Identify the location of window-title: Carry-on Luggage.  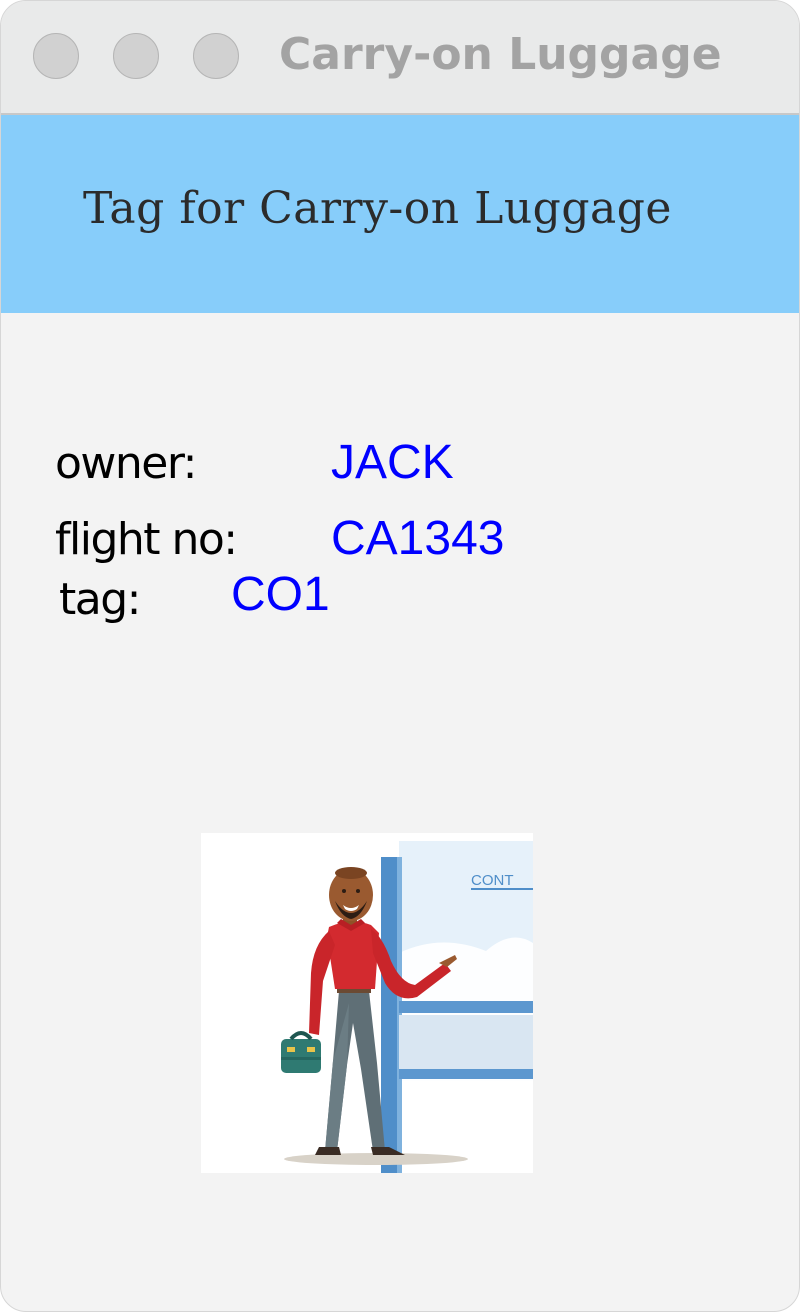
(500, 54).